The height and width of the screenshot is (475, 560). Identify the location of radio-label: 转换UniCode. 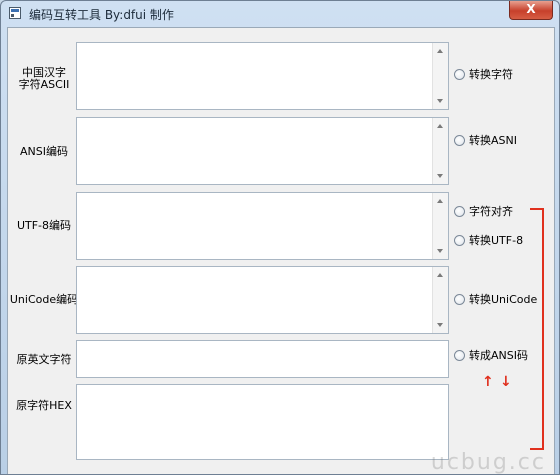
(503, 299).